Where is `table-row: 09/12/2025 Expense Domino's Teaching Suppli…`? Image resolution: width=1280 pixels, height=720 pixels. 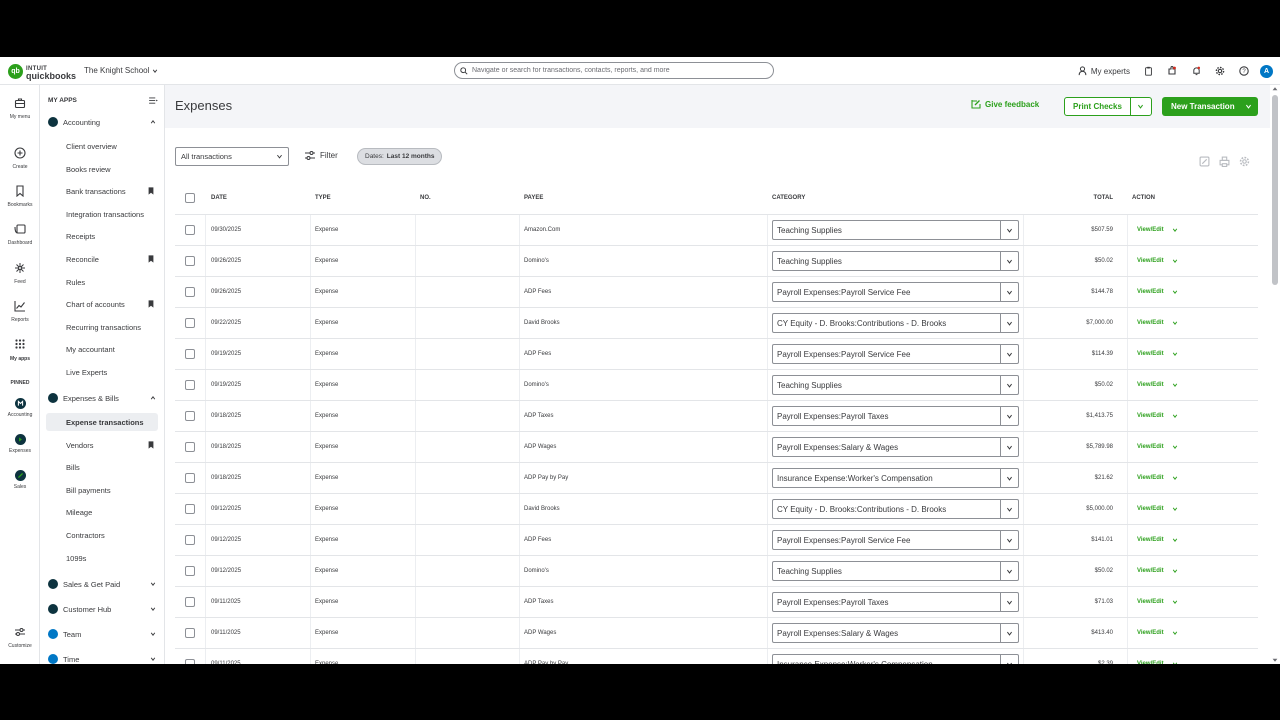 table-row: 09/12/2025 Expense Domino's Teaching Suppli… is located at coordinates (716, 571).